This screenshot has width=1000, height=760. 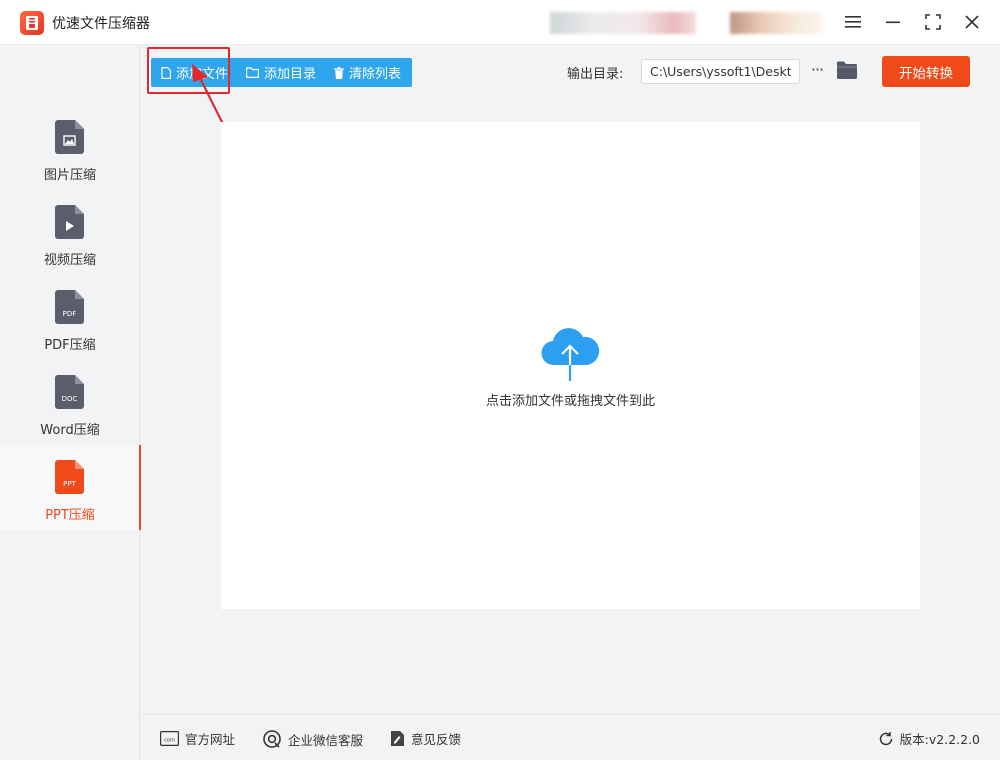 I want to click on title-bar: 优速文件压缩器, so click(x=500, y=22).